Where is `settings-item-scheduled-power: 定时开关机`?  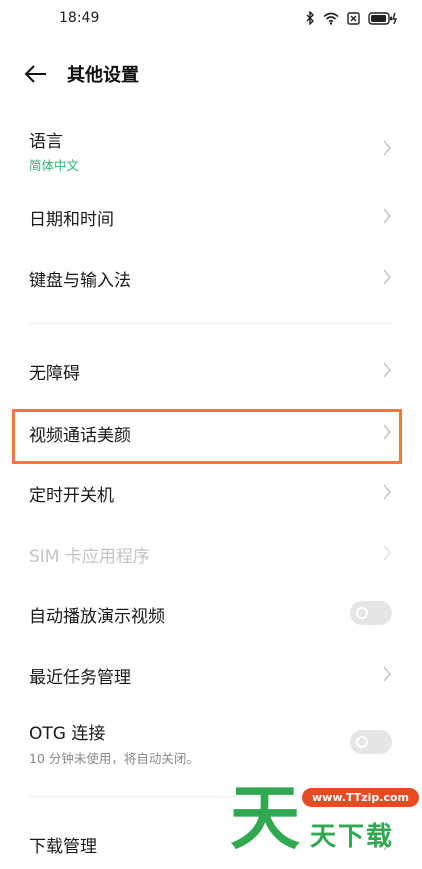 settings-item-scheduled-power: 定时开关机 is located at coordinates (211, 492).